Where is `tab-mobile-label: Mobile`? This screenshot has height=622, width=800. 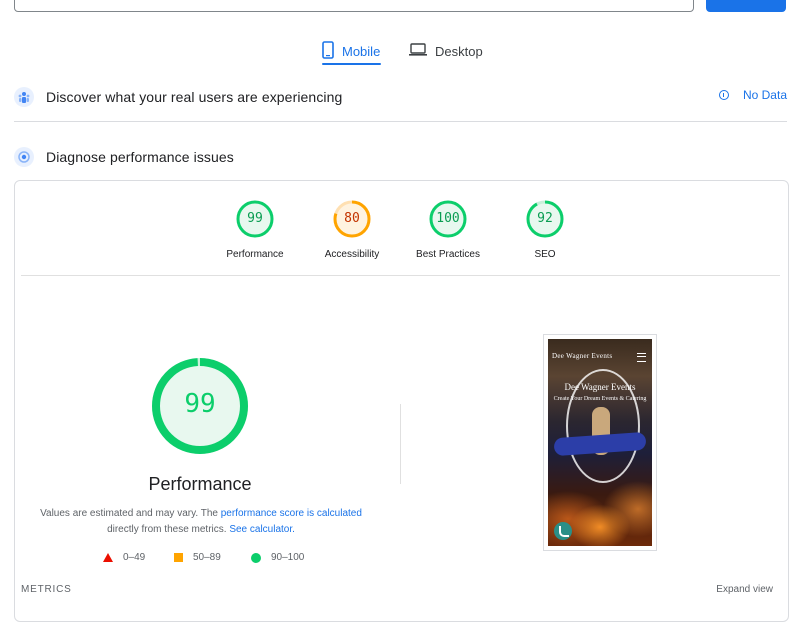
tab-mobile-label: Mobile is located at coordinates (361, 51).